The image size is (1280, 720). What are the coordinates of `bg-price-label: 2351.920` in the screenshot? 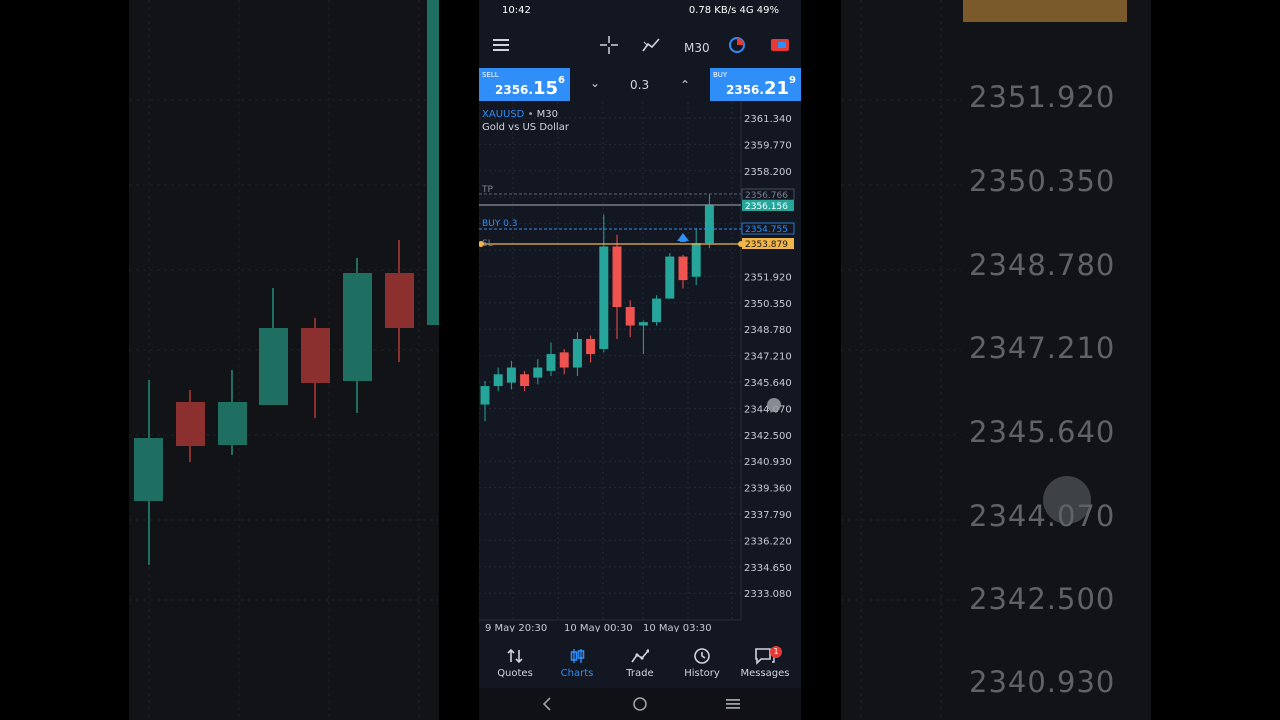 It's located at (1042, 97).